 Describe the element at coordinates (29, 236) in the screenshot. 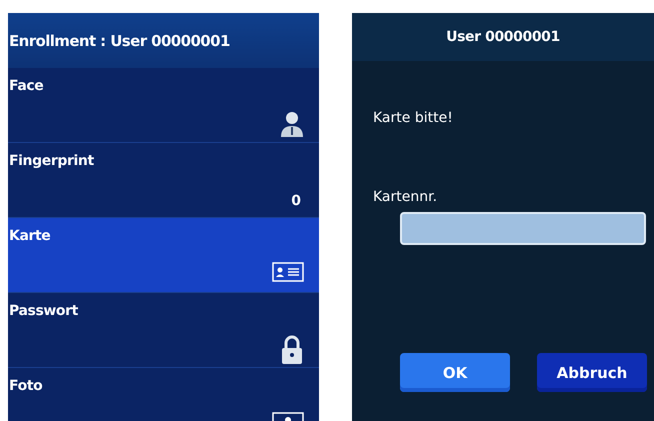

I see `menu-item-label: Karte` at that location.